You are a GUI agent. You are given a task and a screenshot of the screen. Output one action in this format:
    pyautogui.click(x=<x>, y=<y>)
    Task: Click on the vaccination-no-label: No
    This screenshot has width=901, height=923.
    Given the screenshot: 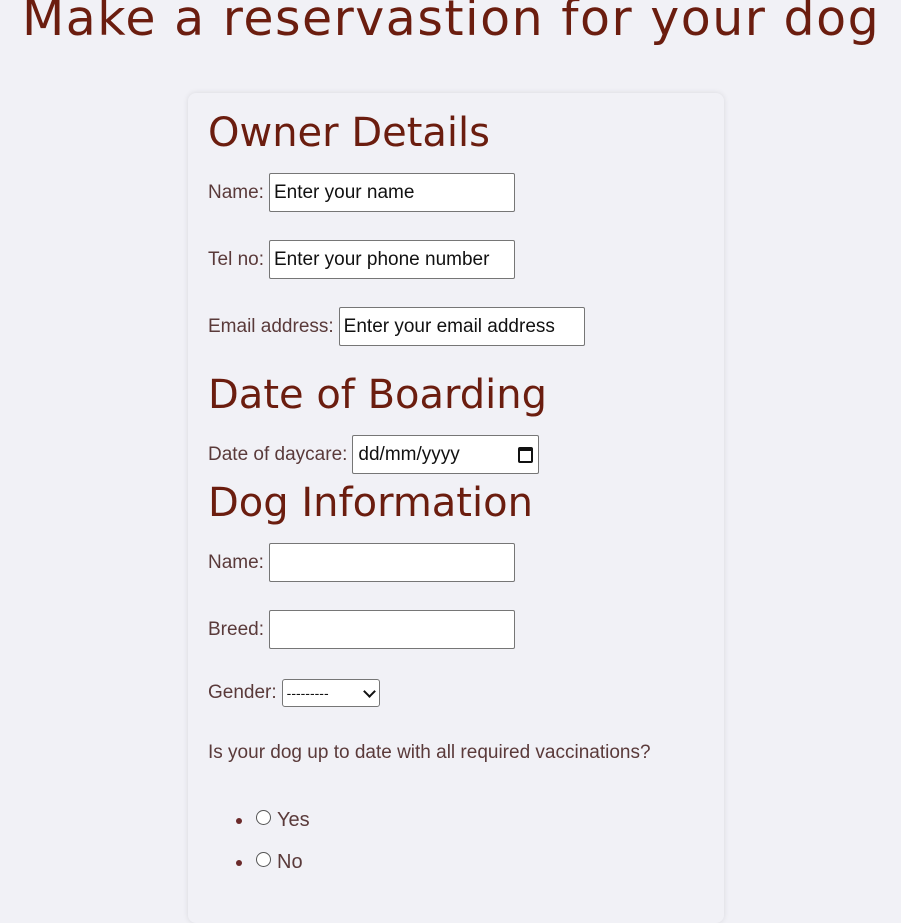 What is the action you would take?
    pyautogui.click(x=290, y=862)
    